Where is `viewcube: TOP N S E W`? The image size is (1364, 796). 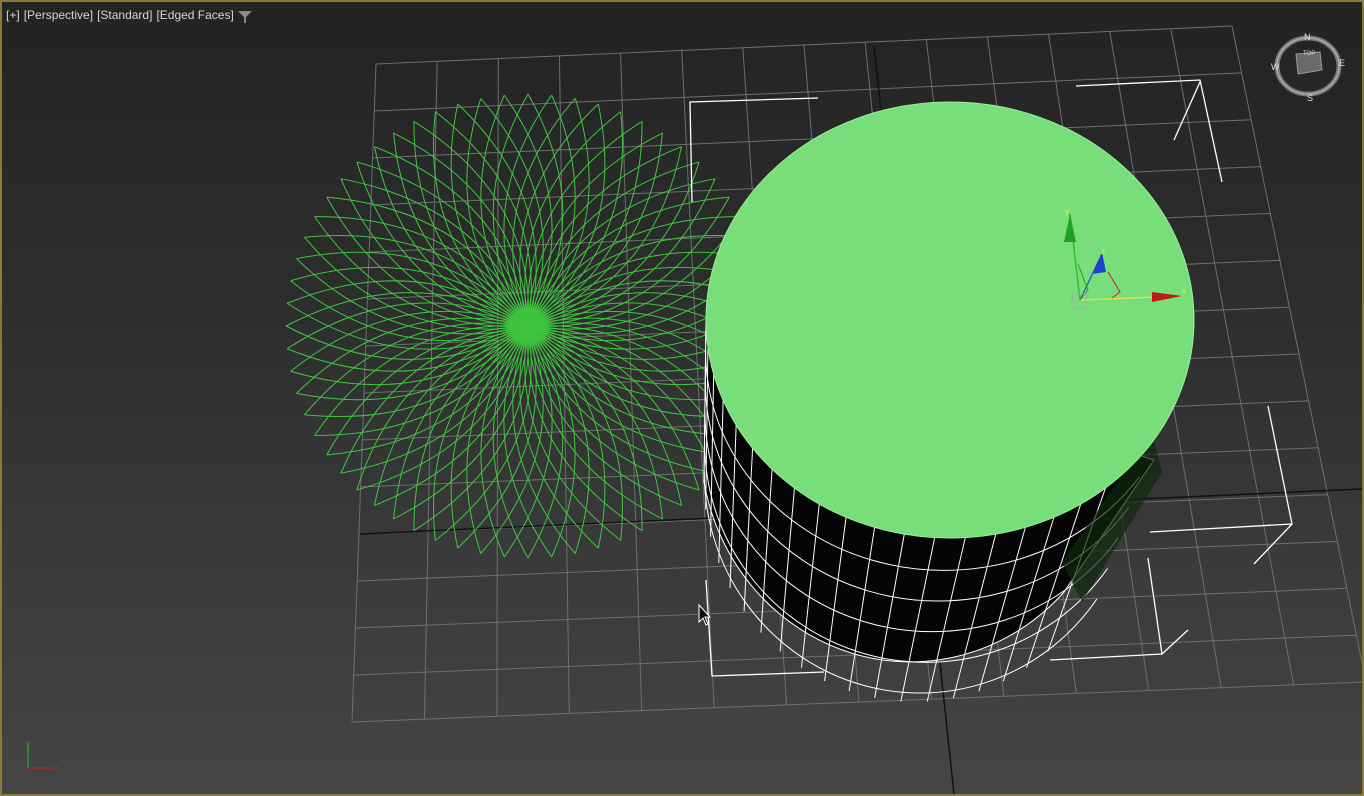
viewcube: TOP N S E W is located at coordinates (1308, 67).